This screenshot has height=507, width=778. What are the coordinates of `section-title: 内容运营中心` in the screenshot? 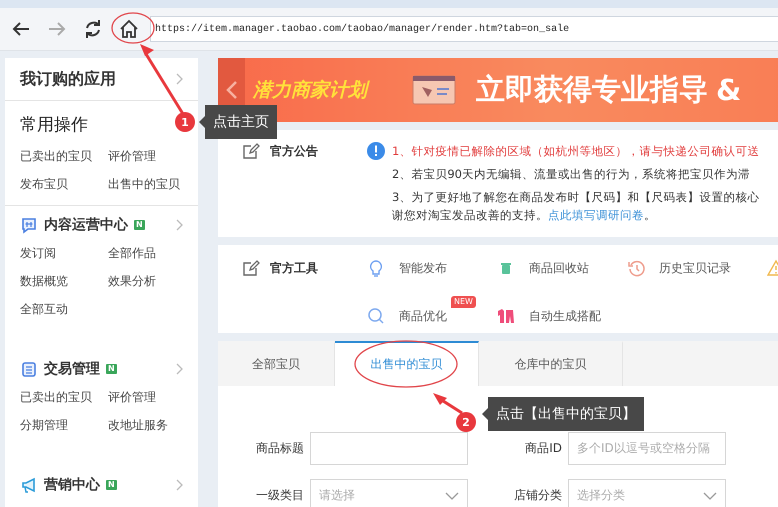 It's located at (86, 225).